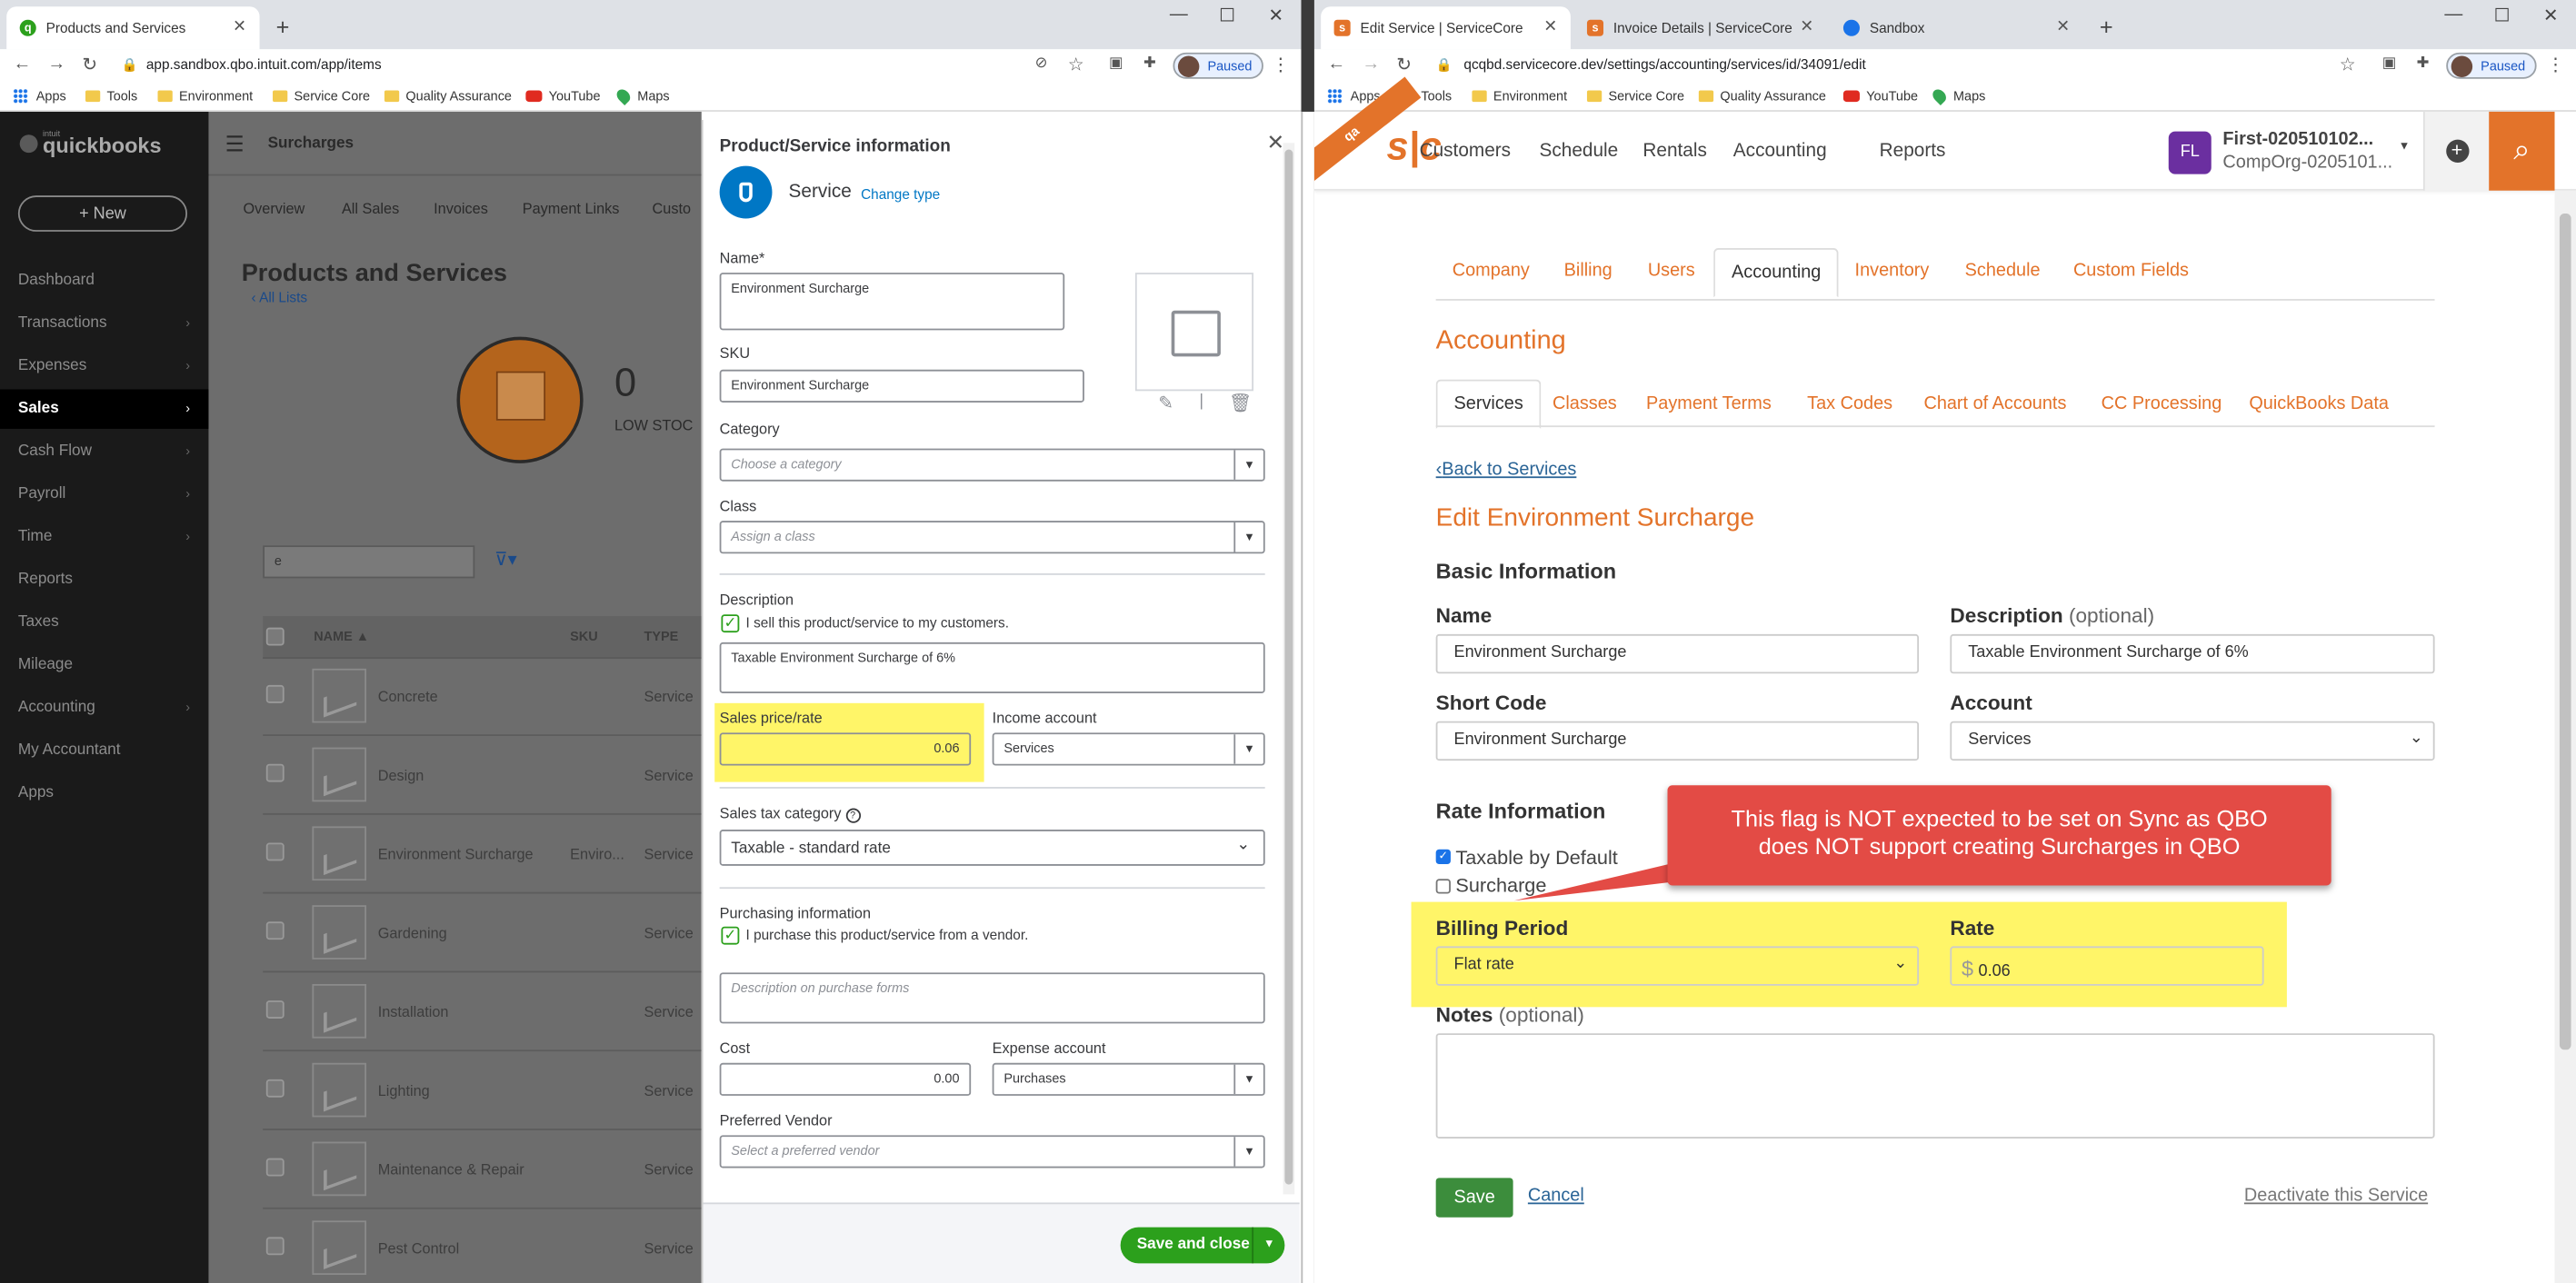 The width and height of the screenshot is (2576, 1283). What do you see at coordinates (1289, 669) in the screenshot?
I see `drawer-scrollbar` at bounding box center [1289, 669].